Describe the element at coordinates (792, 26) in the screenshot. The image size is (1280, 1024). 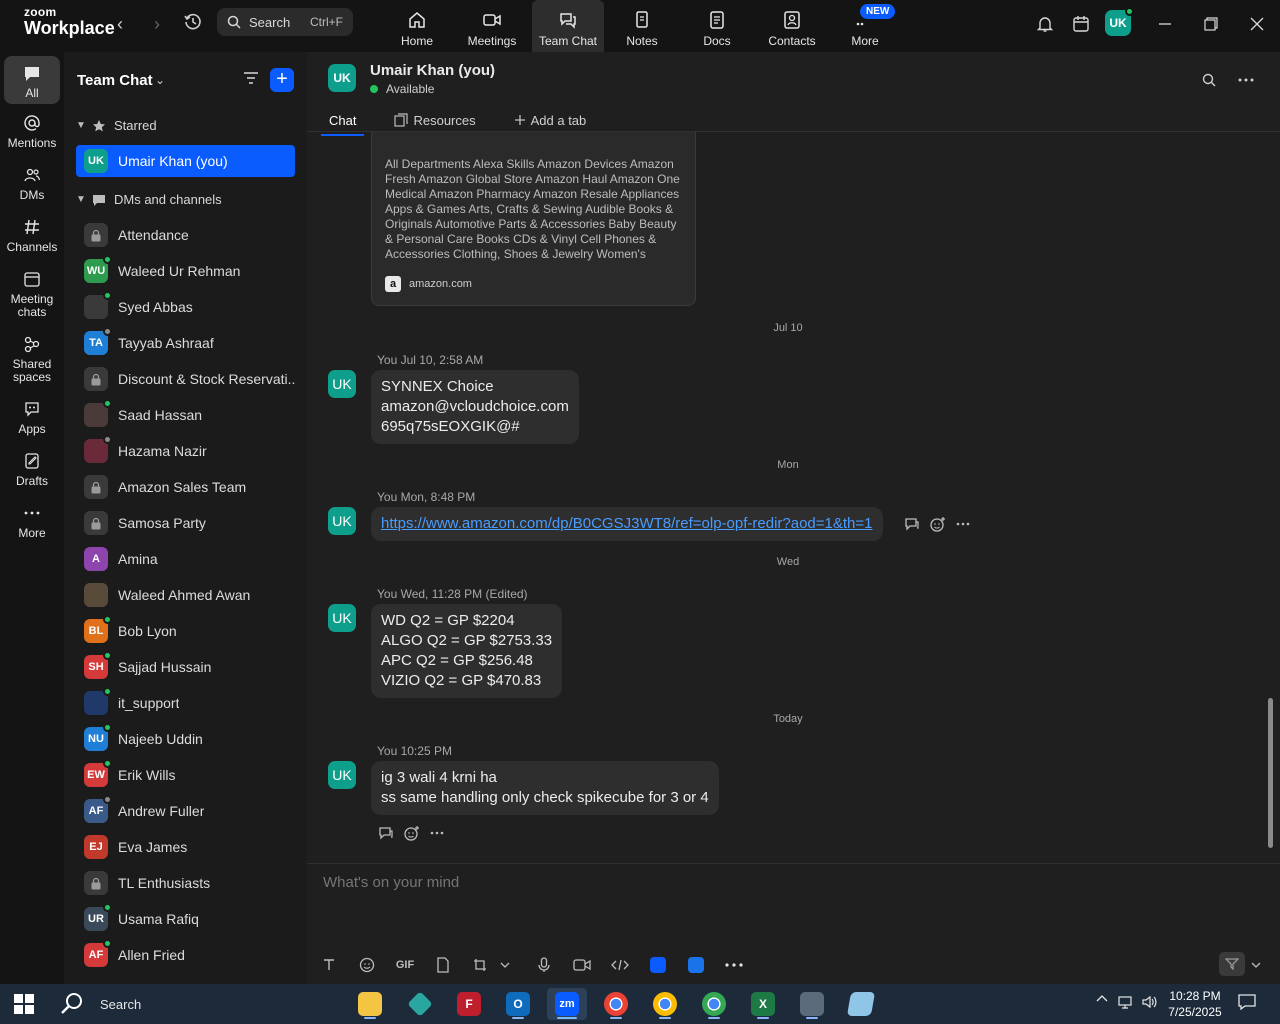
I see `nav-tab-contacts: Contacts` at that location.